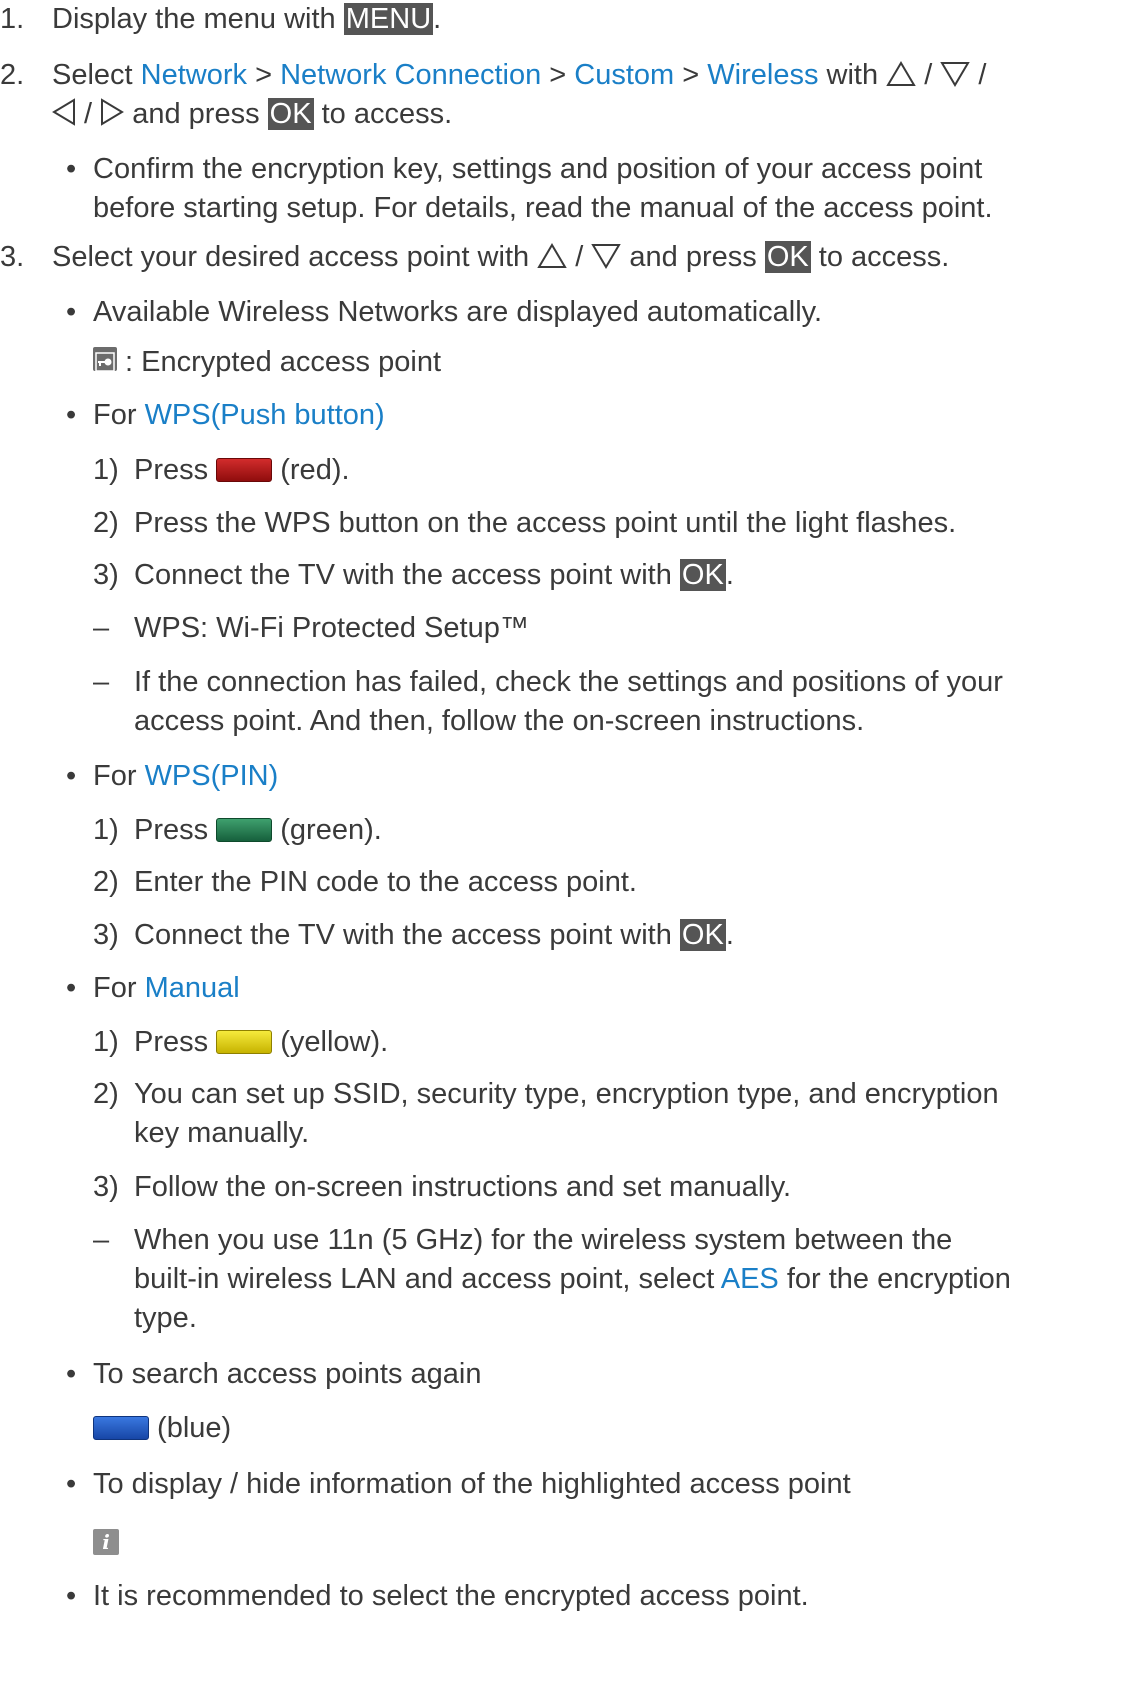  I want to click on encrypted-legend-text: : Encrypted access point, so click(279, 362).